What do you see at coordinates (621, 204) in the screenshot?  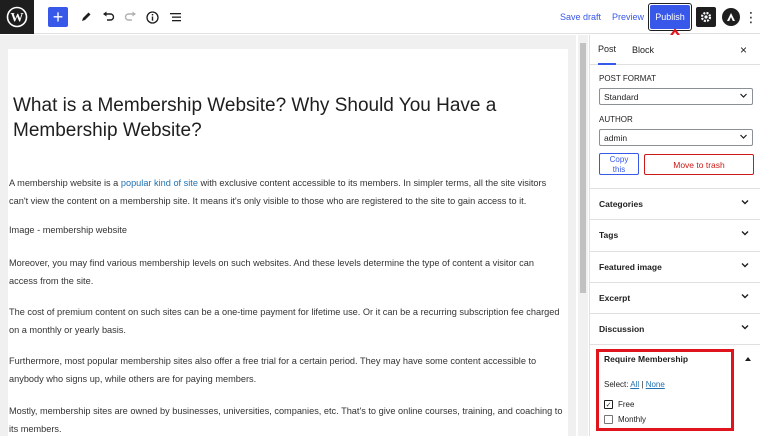 I see `panel-title: Categories` at bounding box center [621, 204].